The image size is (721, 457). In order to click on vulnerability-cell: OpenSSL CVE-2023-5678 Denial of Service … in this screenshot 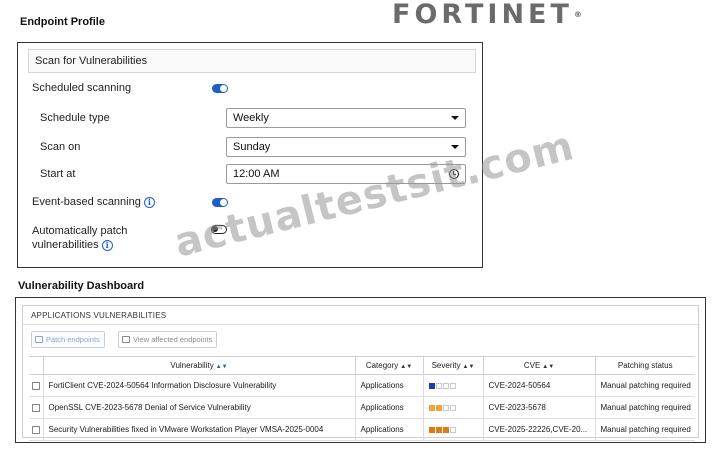, I will do `click(198, 407)`.